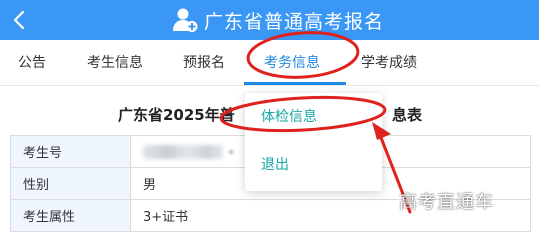 The image size is (539, 240). What do you see at coordinates (70, 215) in the screenshot?
I see `row-label-student-attribute: 考生属性` at bounding box center [70, 215].